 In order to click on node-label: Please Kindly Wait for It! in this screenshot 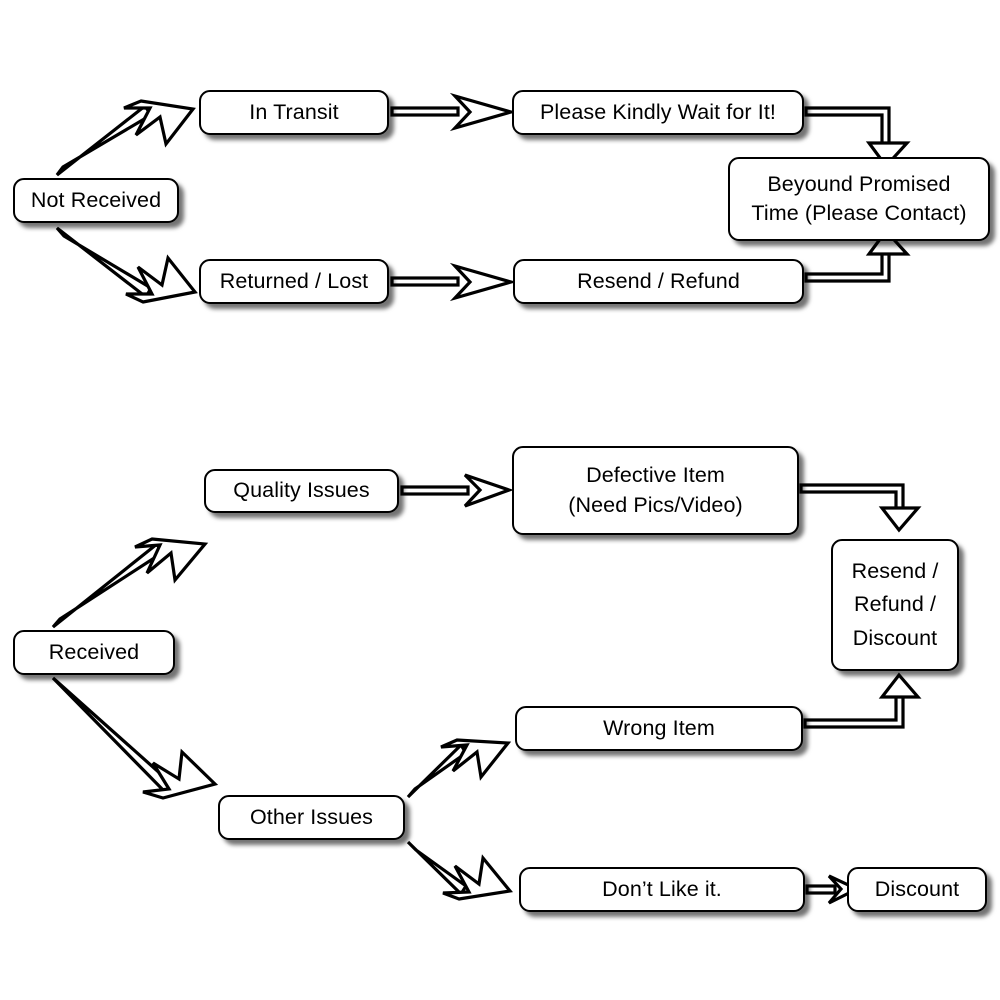, I will do `click(657, 111)`.